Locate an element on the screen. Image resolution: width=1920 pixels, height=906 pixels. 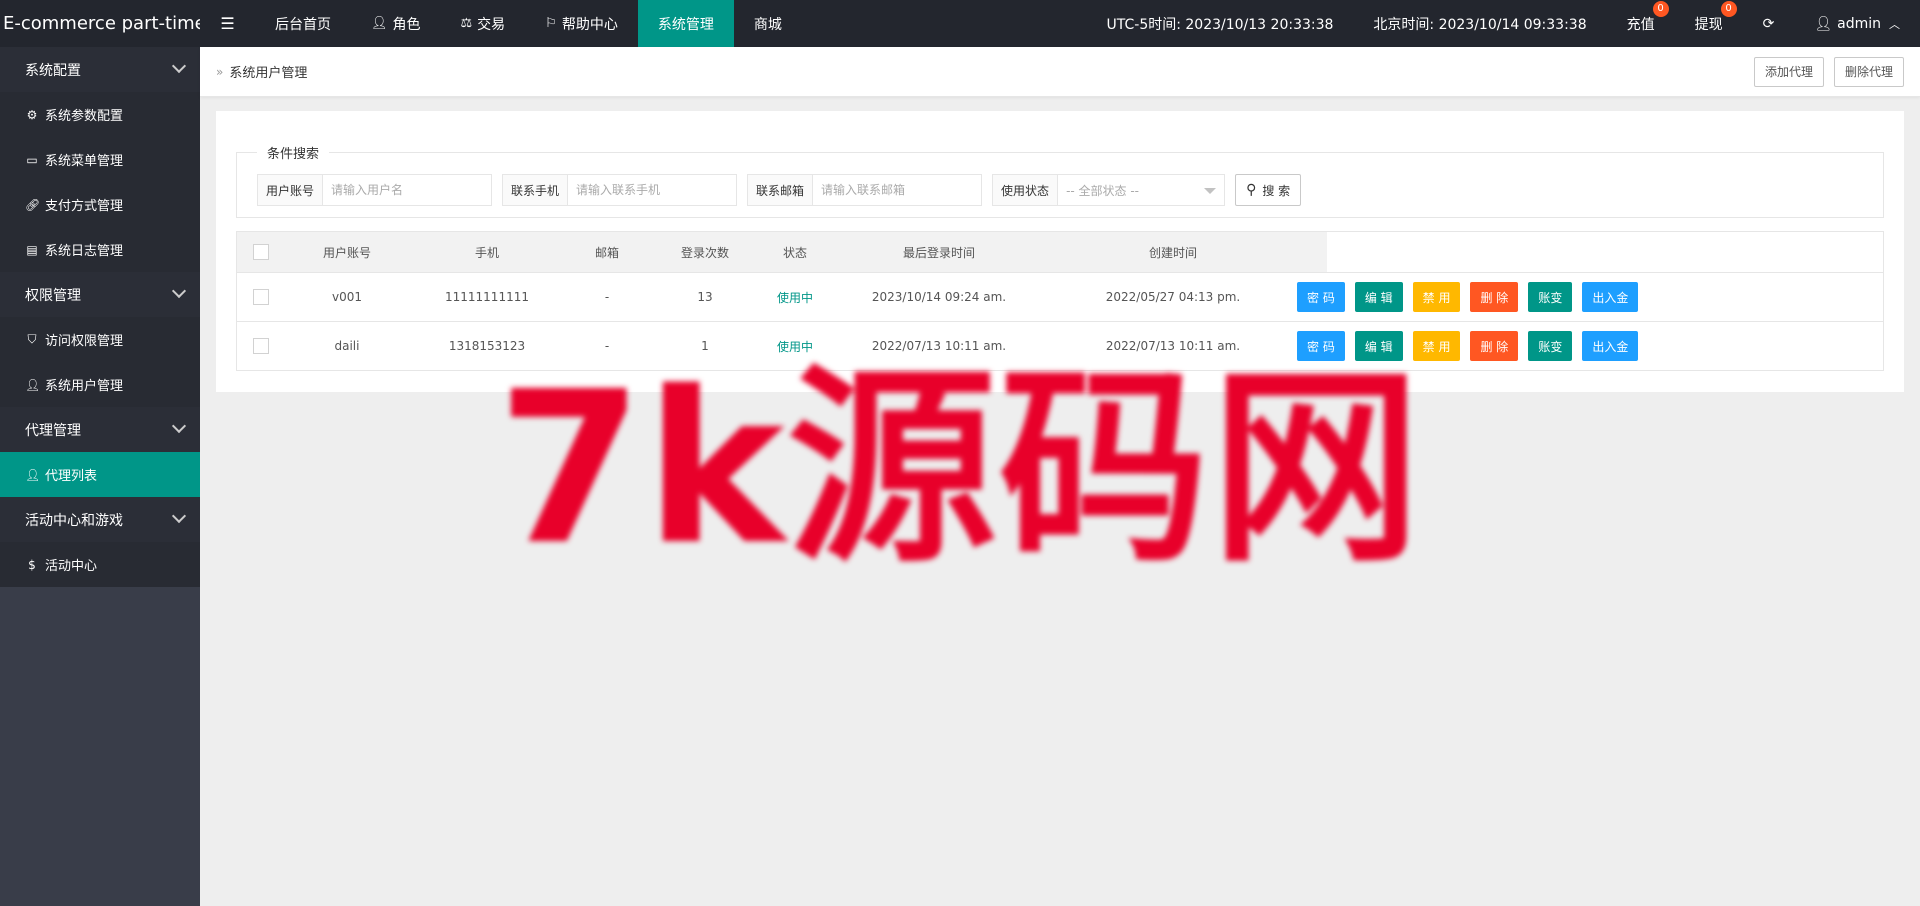
header-mail: 邮箱 is located at coordinates (606, 252).